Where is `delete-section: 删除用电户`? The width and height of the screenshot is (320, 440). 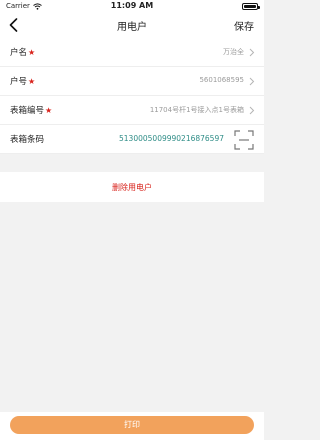
delete-section: 删除用电户 is located at coordinates (132, 187).